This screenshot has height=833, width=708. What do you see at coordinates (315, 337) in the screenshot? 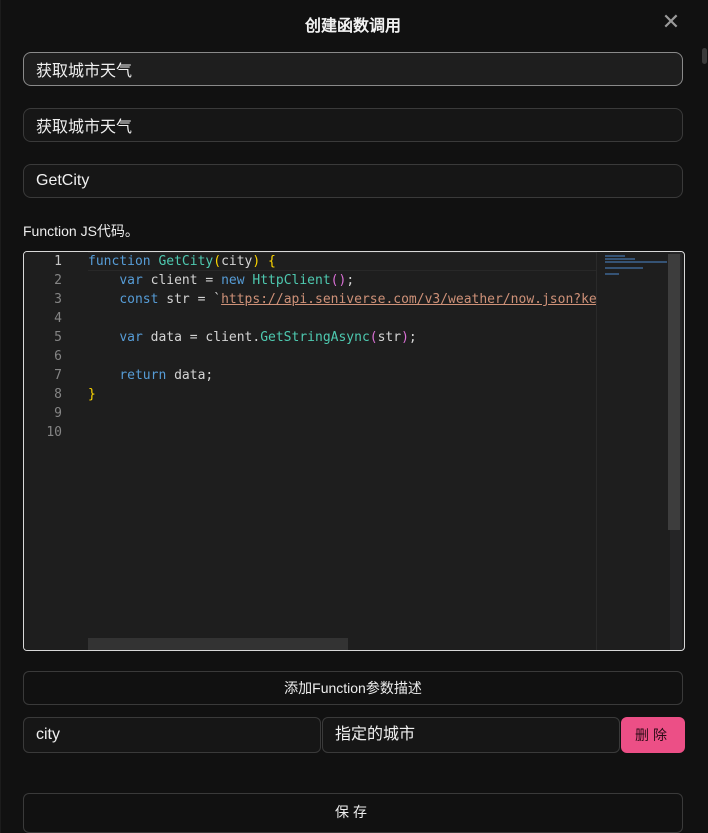
I see `code-token: GetStringAsync` at bounding box center [315, 337].